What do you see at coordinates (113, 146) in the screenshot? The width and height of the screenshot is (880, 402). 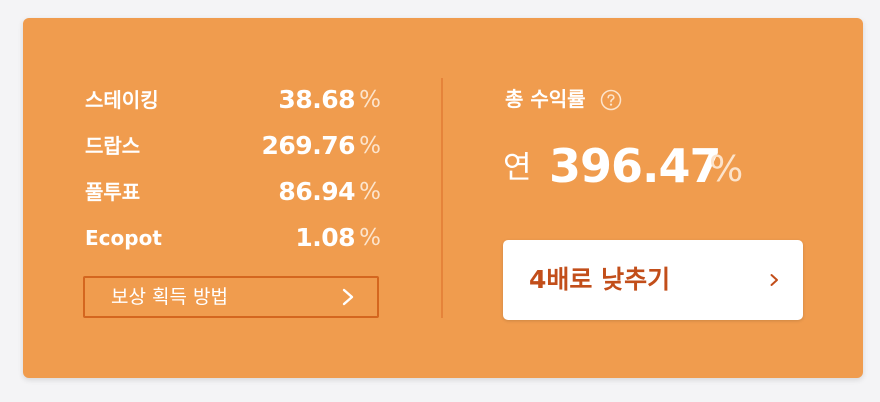 I see `reward-name: 드랍스` at bounding box center [113, 146].